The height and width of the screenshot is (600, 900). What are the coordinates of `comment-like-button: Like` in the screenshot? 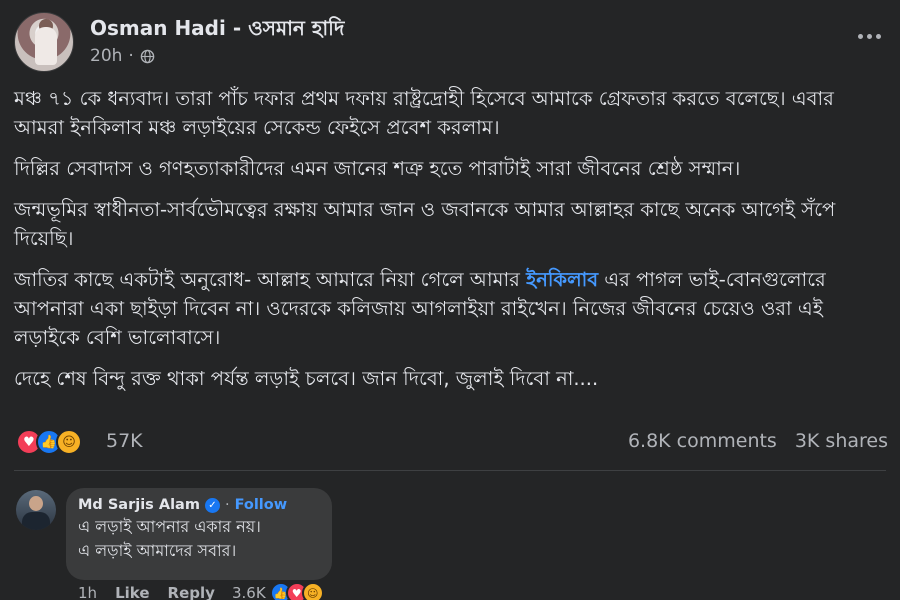 It's located at (132, 592).